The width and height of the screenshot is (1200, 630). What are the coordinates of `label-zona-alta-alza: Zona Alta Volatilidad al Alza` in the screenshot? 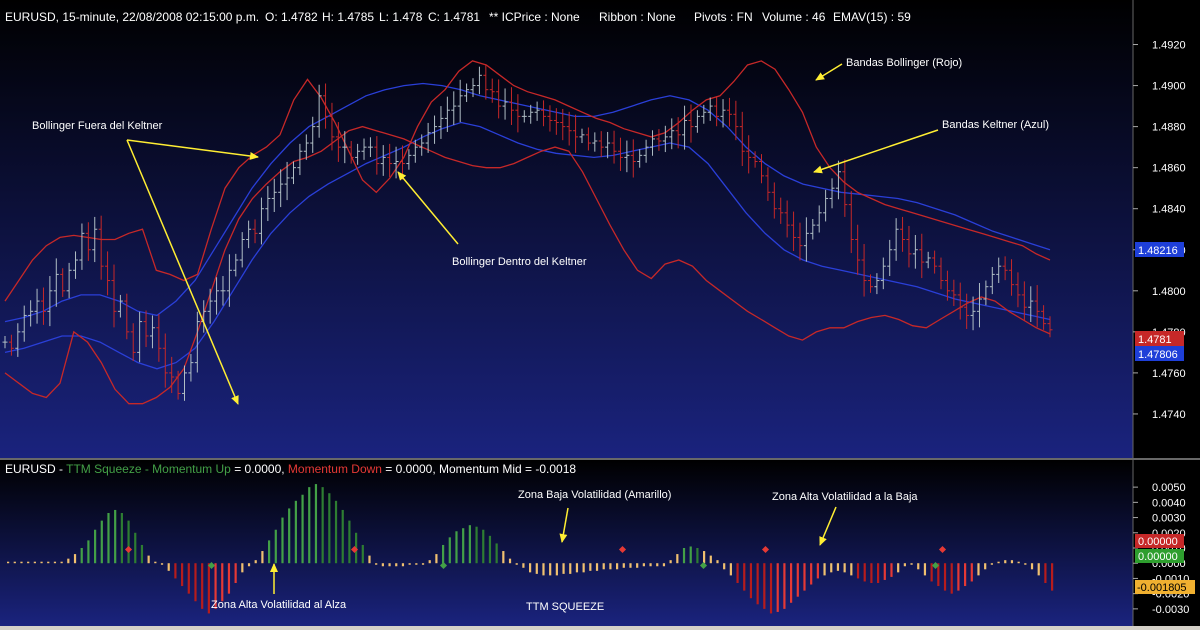 It's located at (279, 605).